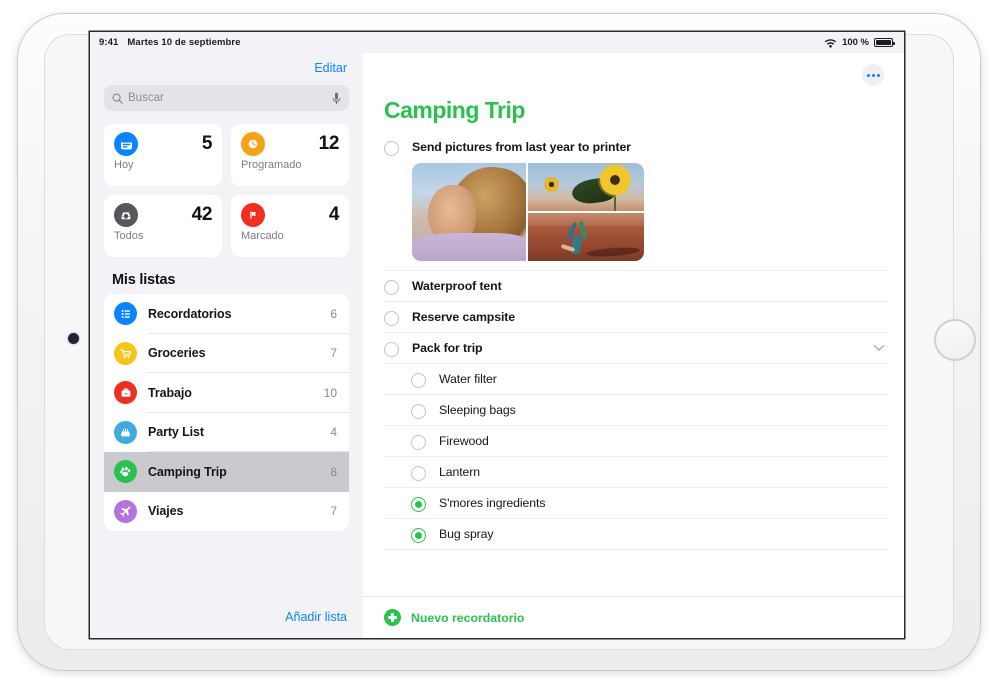 This screenshot has width=998, height=687. What do you see at coordinates (333, 313) in the screenshot?
I see `sidebar-list-count: 6` at bounding box center [333, 313].